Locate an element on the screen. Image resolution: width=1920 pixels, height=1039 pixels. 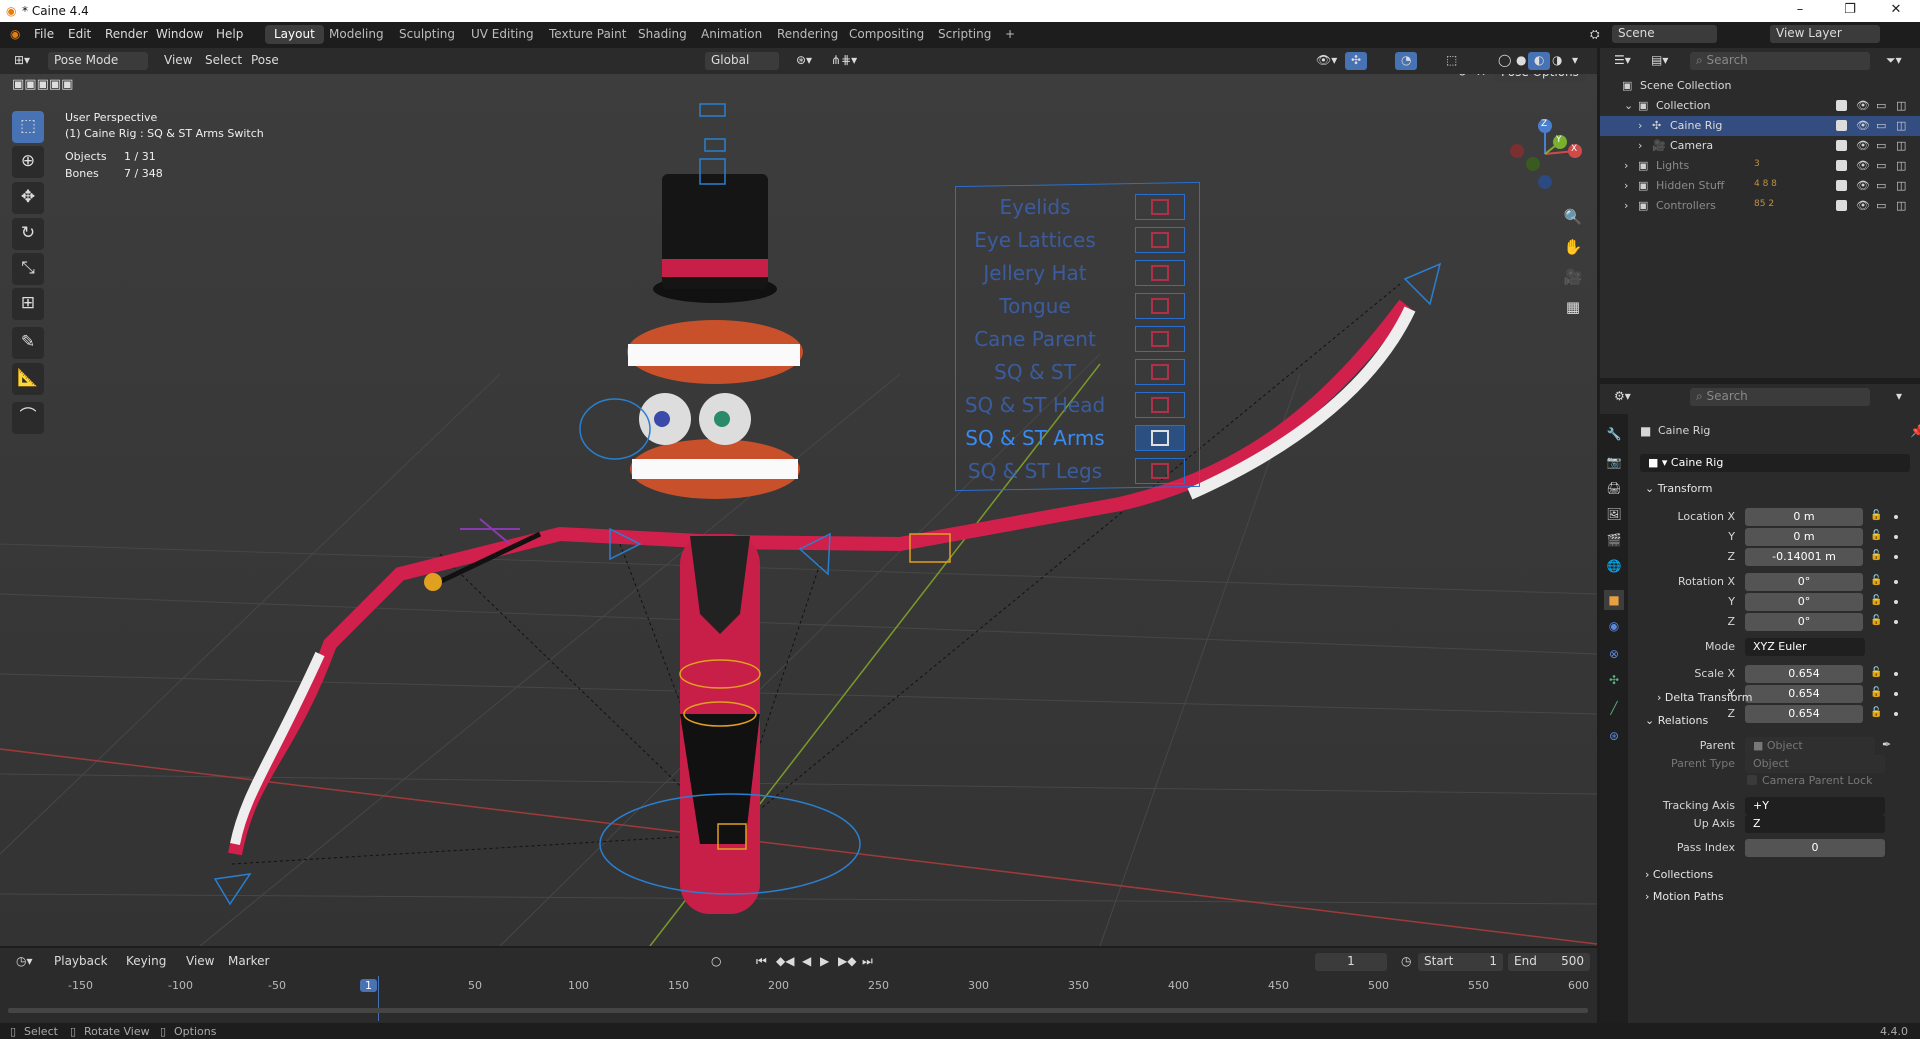
switch-row: Cane Parent is located at coordinates (1080, 339).